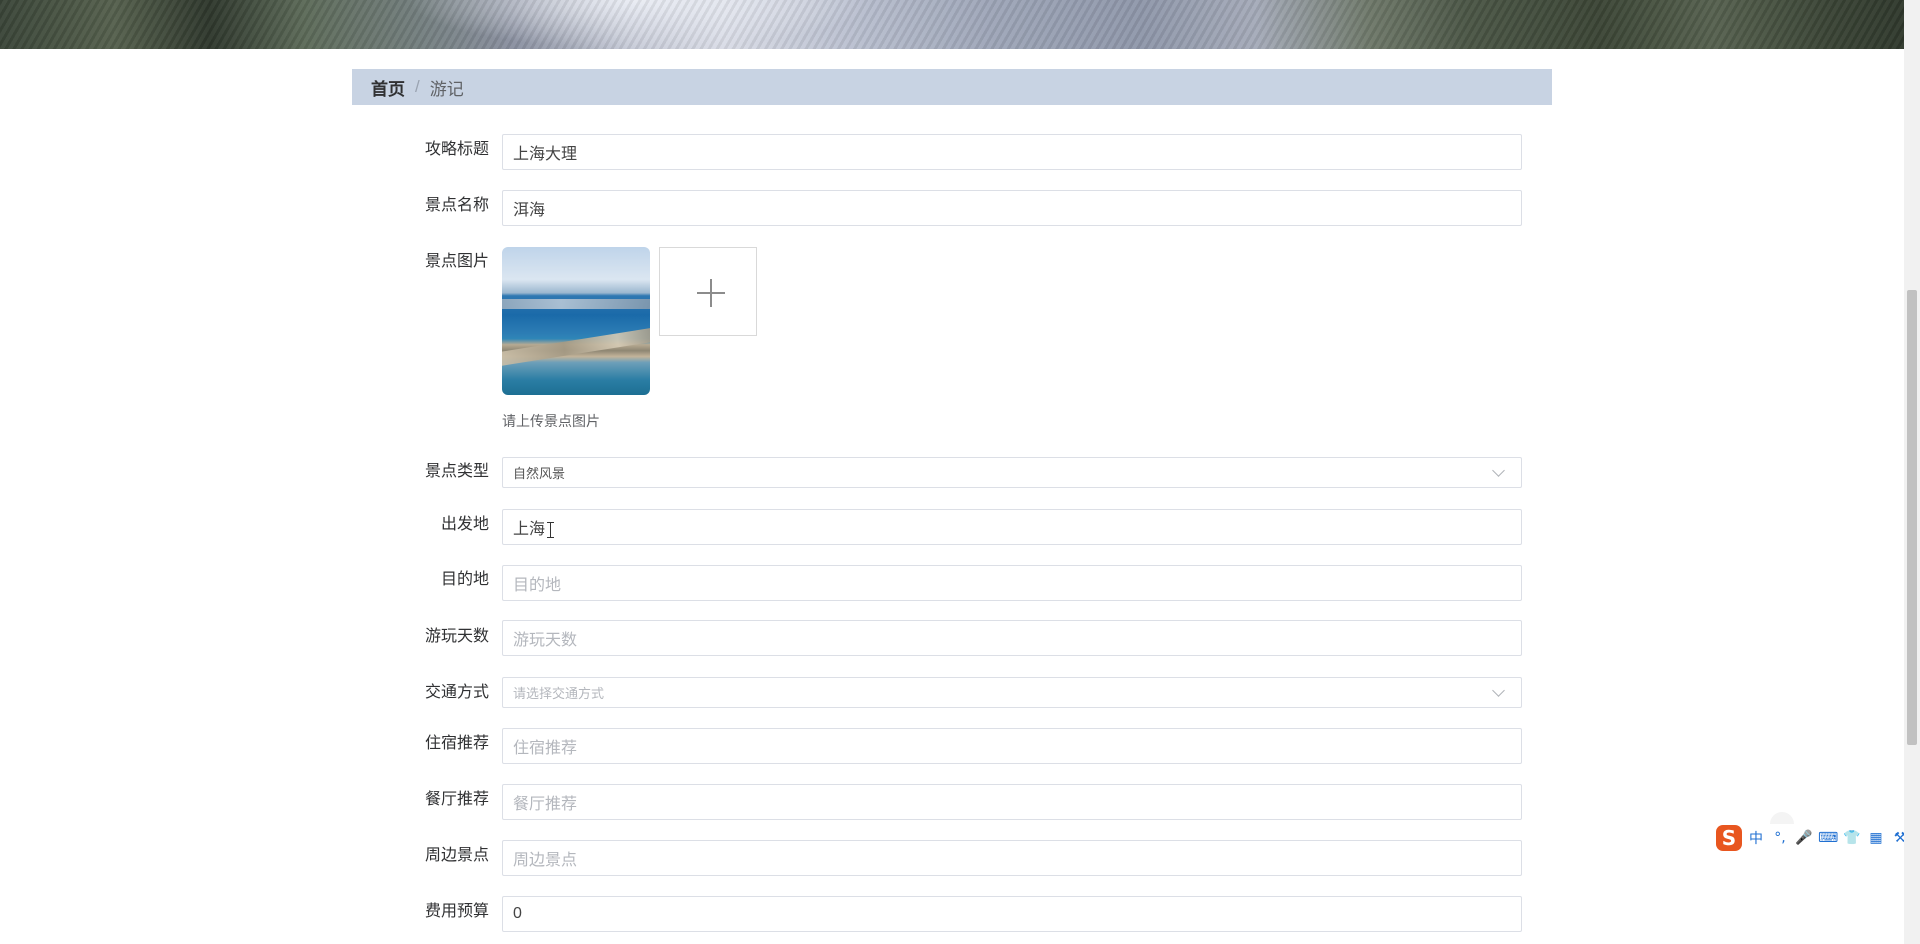  What do you see at coordinates (1876, 838) in the screenshot?
I see `apps-icon: ▦` at bounding box center [1876, 838].